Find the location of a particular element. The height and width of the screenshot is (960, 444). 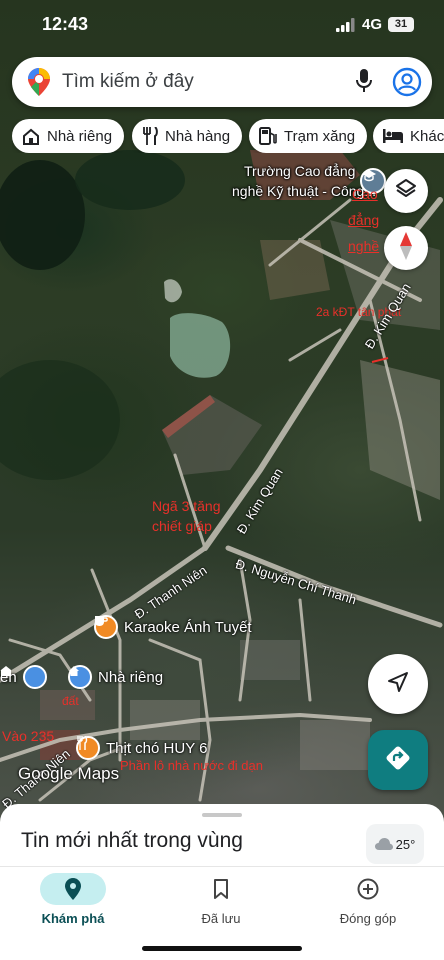

chip-nha-rieng-label: Nhà riêng is located at coordinates (80, 136).